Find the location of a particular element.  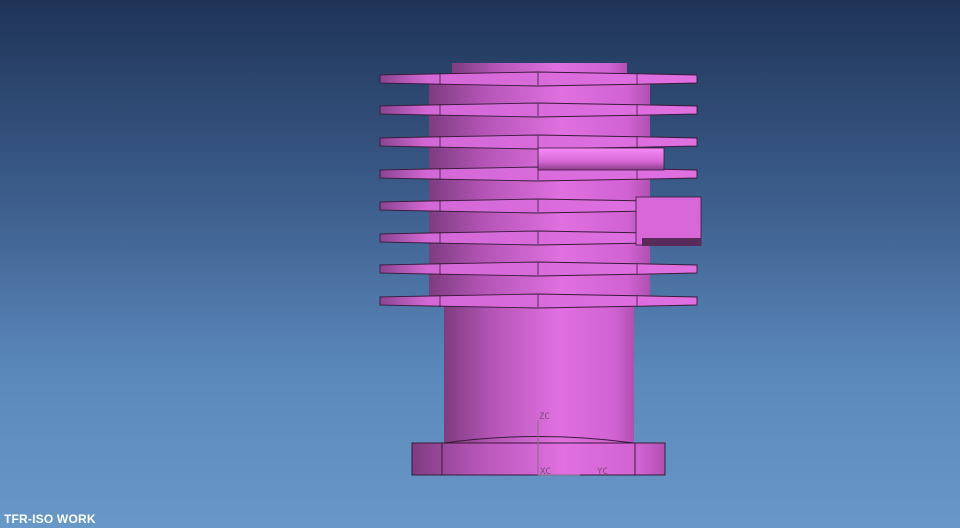

port-block-shadow is located at coordinates (671, 242).